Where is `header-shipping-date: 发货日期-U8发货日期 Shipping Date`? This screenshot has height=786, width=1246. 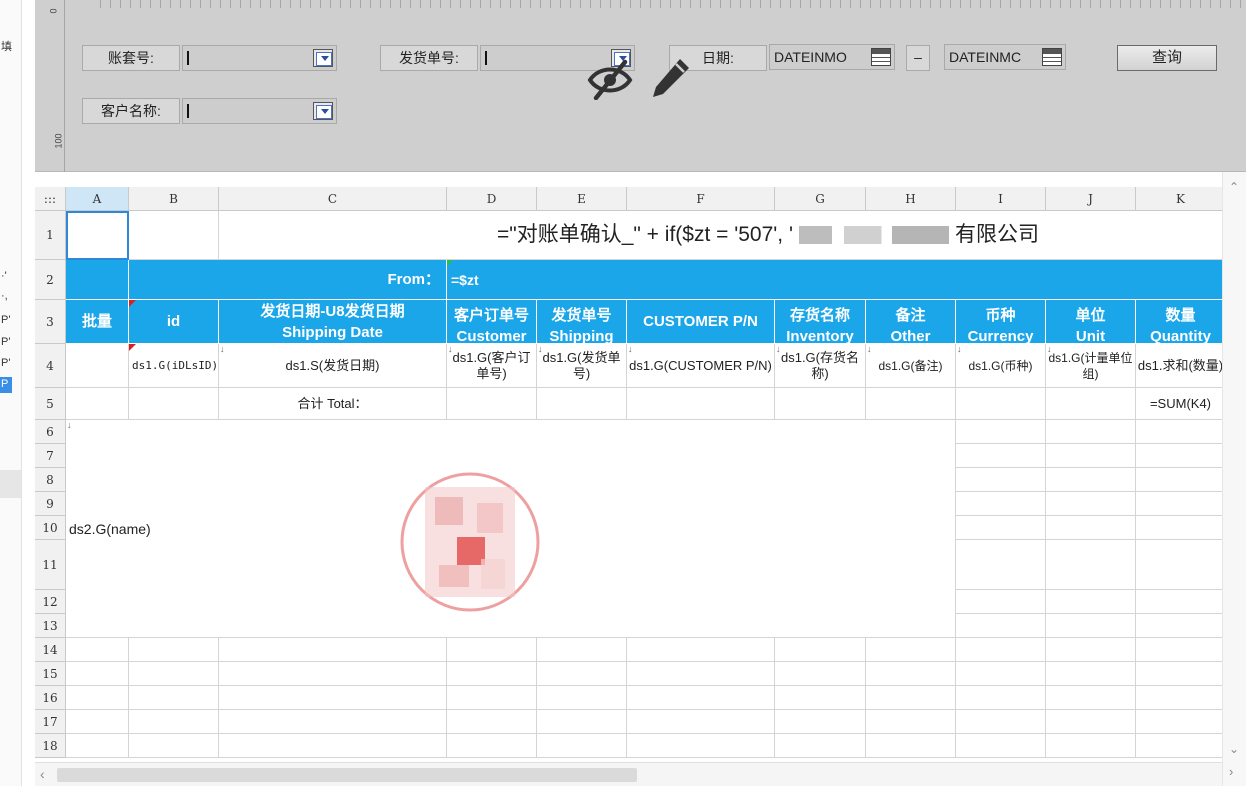 header-shipping-date: 发货日期-U8发货日期 Shipping Date is located at coordinates (333, 322).